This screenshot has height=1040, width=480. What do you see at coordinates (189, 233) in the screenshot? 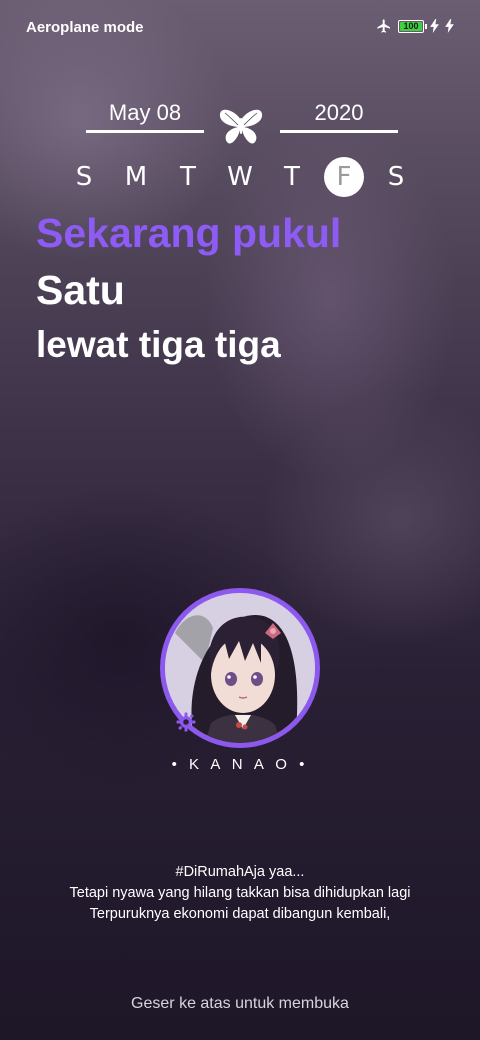
I see `time-line-prefix: Sekarang pukul` at bounding box center [189, 233].